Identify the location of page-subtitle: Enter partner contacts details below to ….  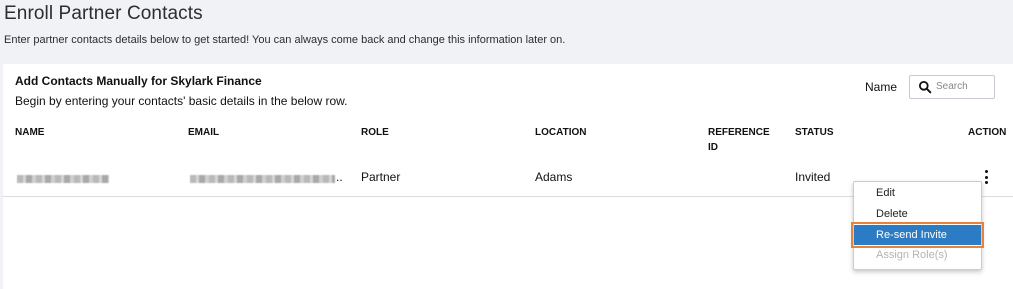
(285, 40).